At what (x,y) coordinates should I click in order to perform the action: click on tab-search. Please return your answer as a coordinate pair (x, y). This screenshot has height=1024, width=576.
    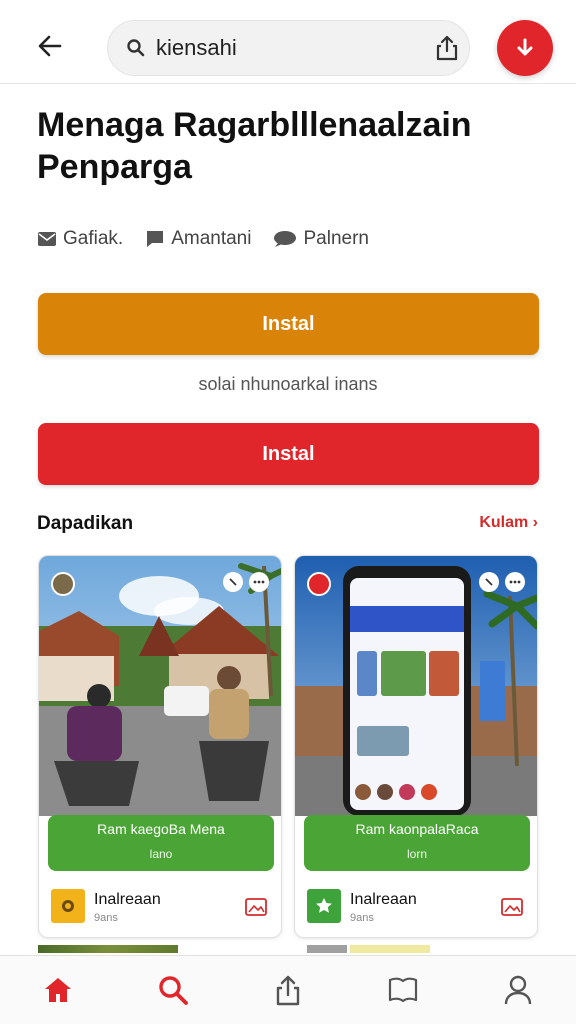
    Looking at the image, I should click on (172, 990).